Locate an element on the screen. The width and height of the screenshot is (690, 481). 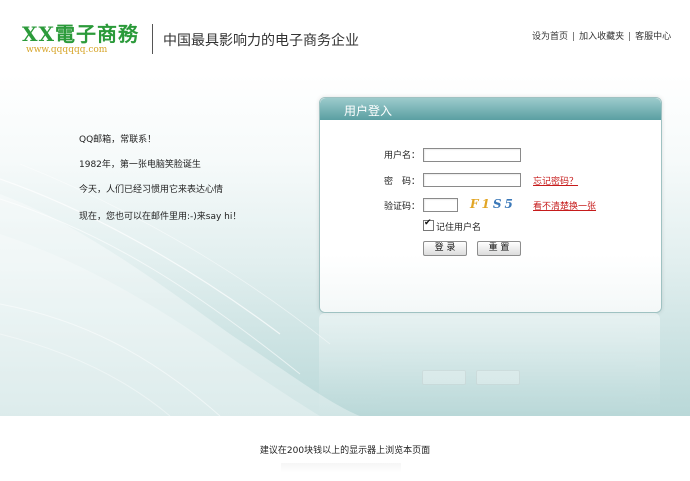
remember-checkbox: ✔ is located at coordinates (428, 224).